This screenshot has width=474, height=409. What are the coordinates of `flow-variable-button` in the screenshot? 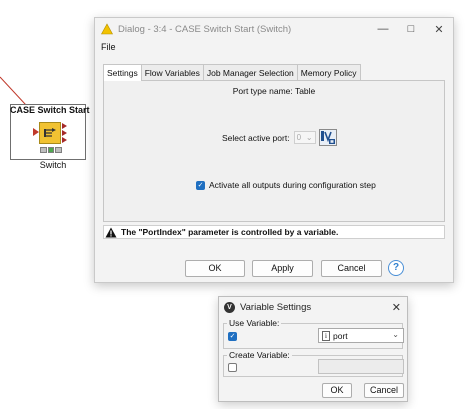 It's located at (327, 137).